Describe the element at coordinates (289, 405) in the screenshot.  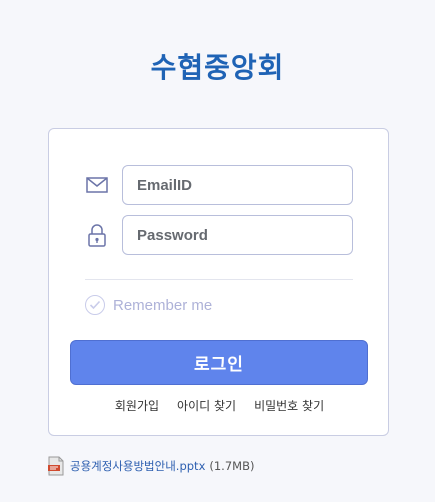
I see `find-password-link: 비밀번호 찾기` at that location.